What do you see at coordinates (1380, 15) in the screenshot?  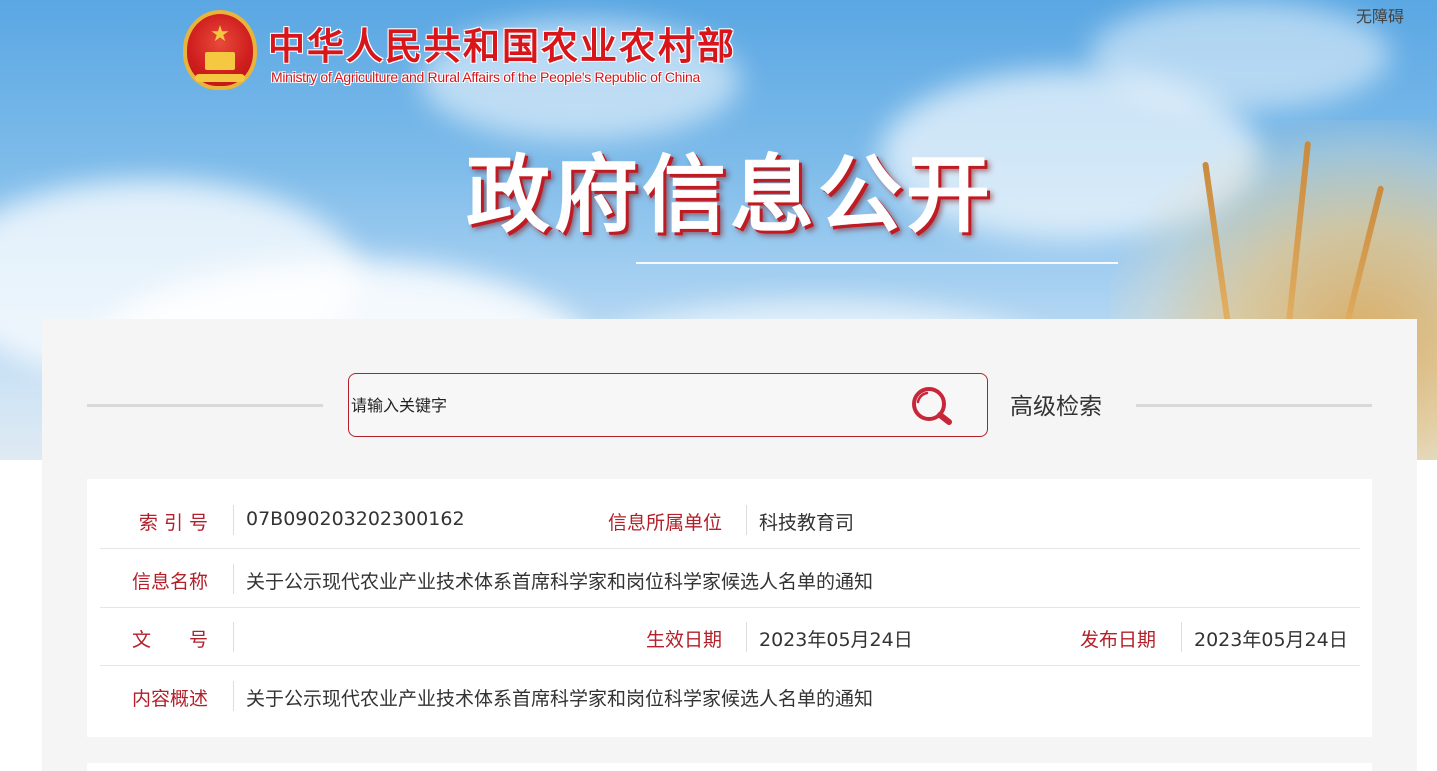 I see `accessibility-link: 无障碍` at bounding box center [1380, 15].